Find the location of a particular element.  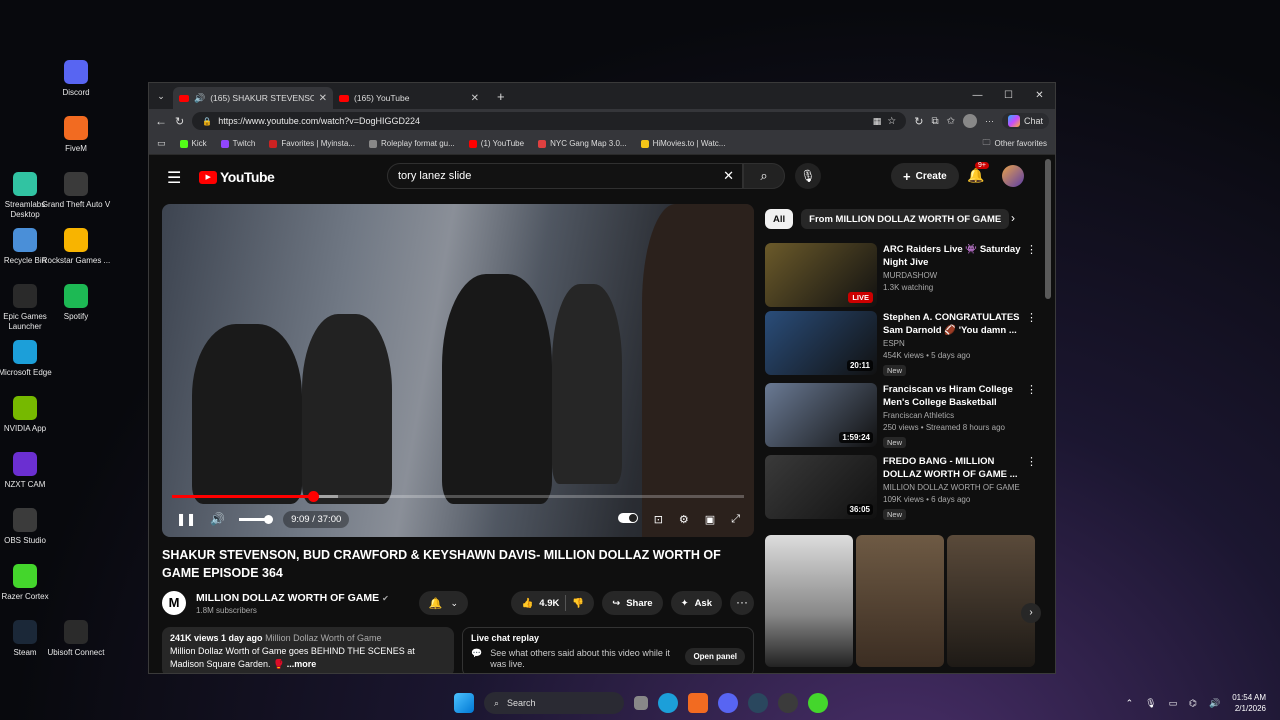

recommended-video-channel: MILLION DOLLAZ WORTH OF GAME is located at coordinates (960, 487).